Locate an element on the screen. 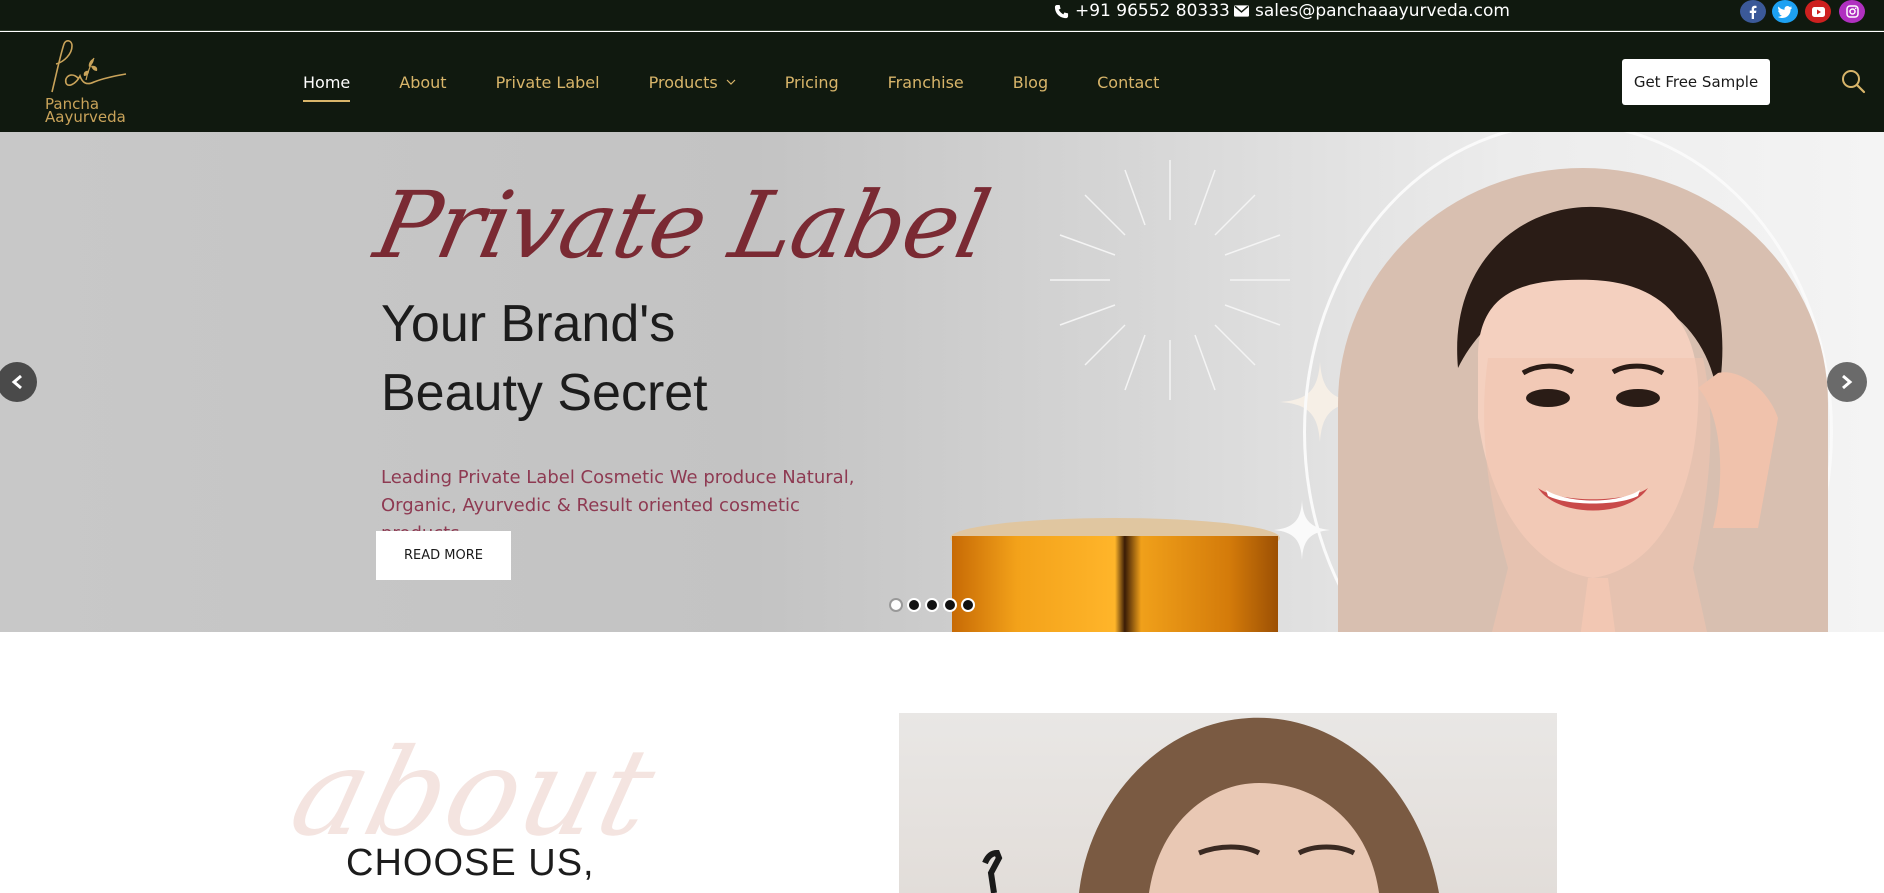 This screenshot has width=1884, height=893. nav-products: Products is located at coordinates (692, 82).